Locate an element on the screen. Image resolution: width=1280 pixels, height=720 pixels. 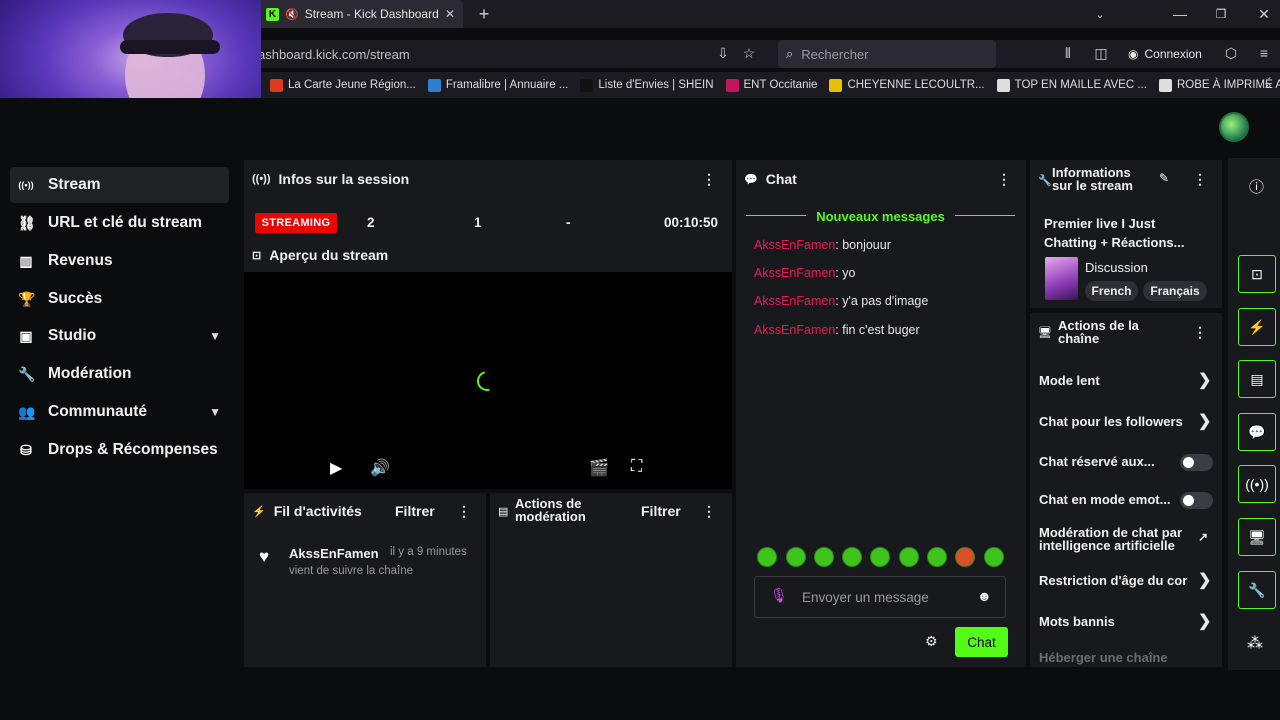
preview-toggle-icon: ⊡ is located at coordinates (1257, 274).